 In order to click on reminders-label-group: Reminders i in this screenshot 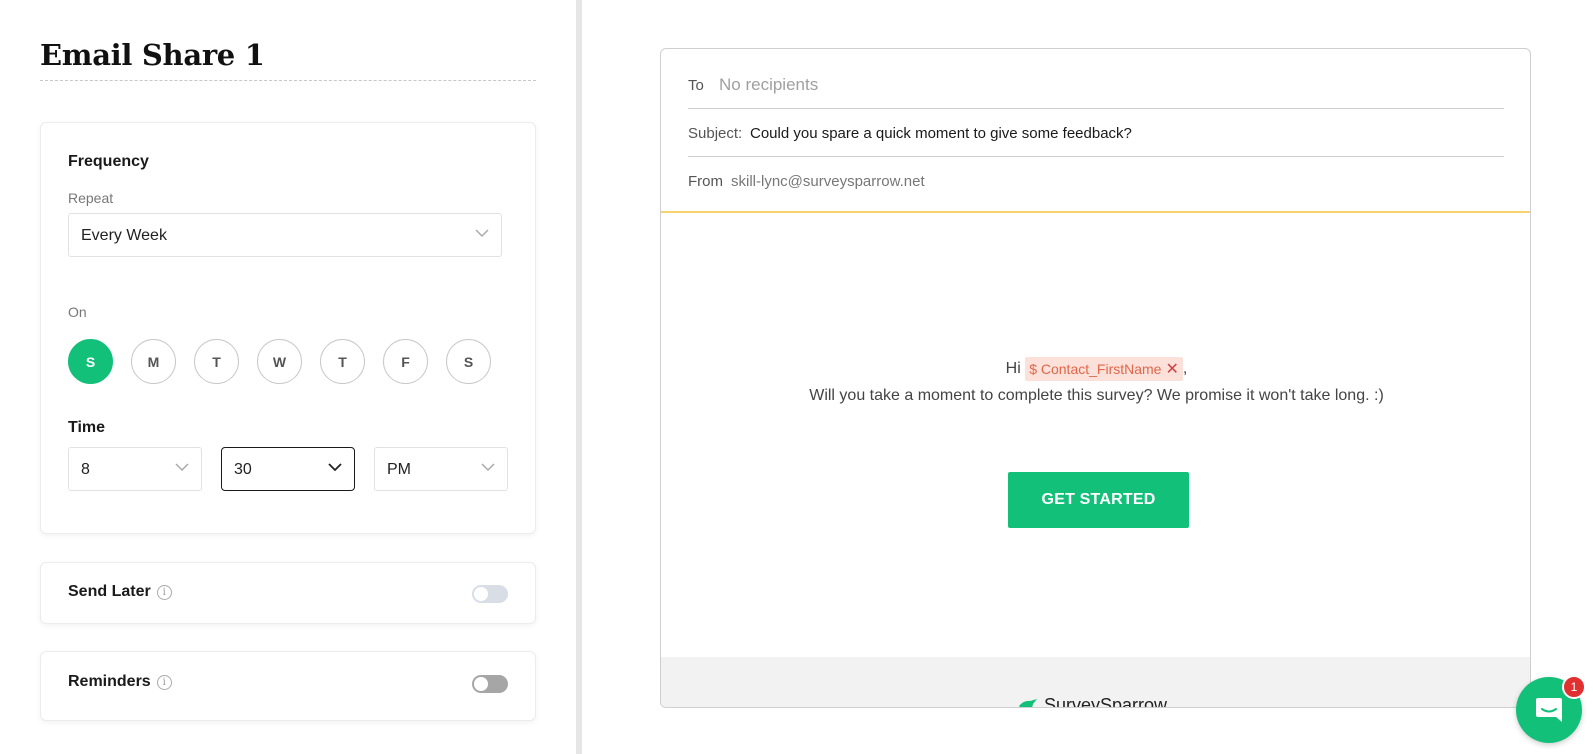, I will do `click(120, 682)`.